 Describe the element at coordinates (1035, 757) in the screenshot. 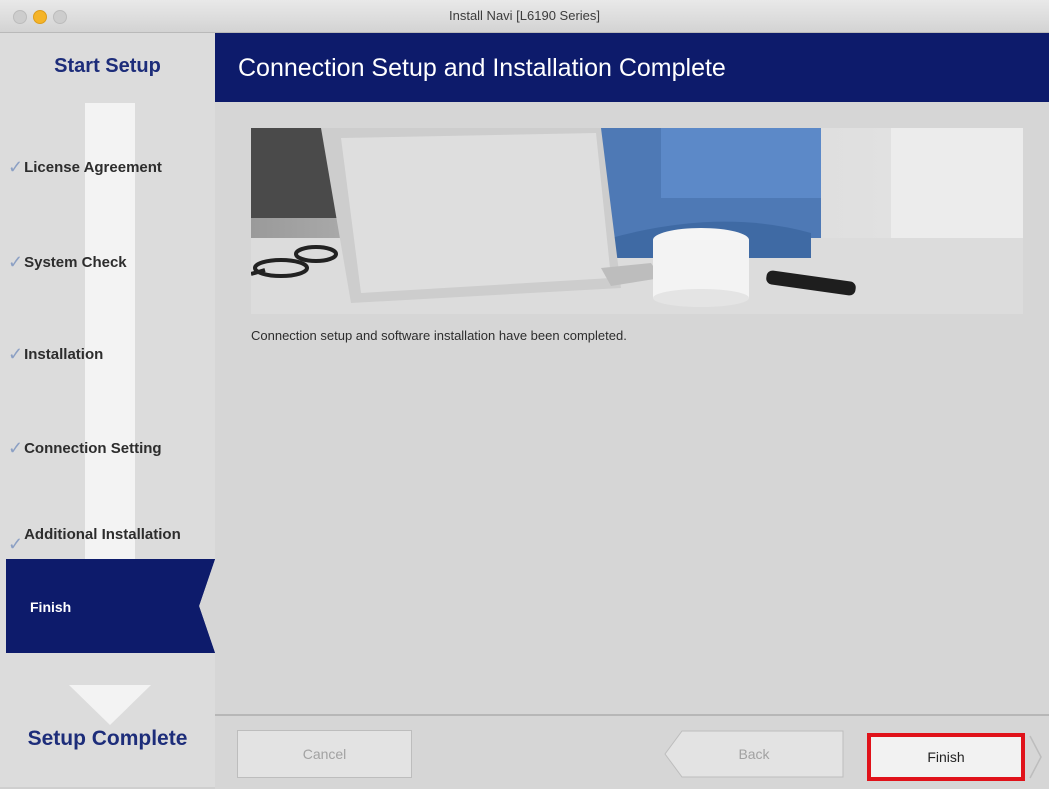

I see `next-chevron-icon` at that location.